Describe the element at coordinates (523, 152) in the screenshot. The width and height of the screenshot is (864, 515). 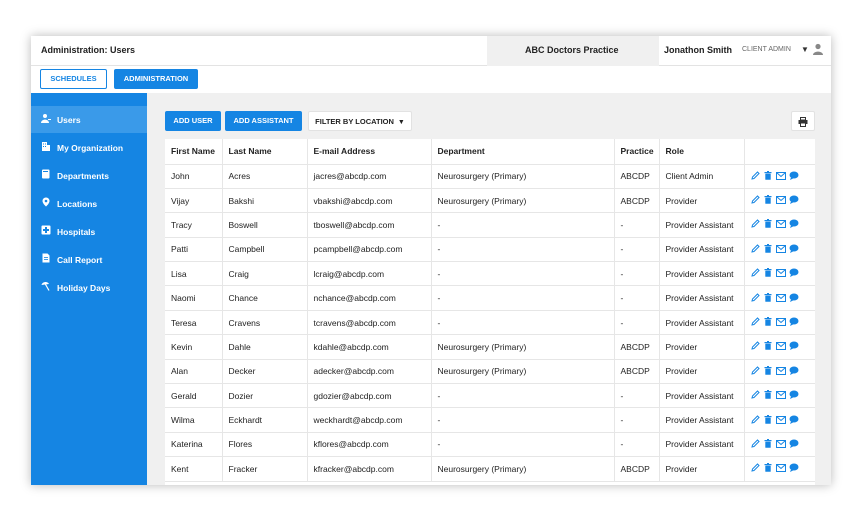
I see `column-header-department: Department` at that location.